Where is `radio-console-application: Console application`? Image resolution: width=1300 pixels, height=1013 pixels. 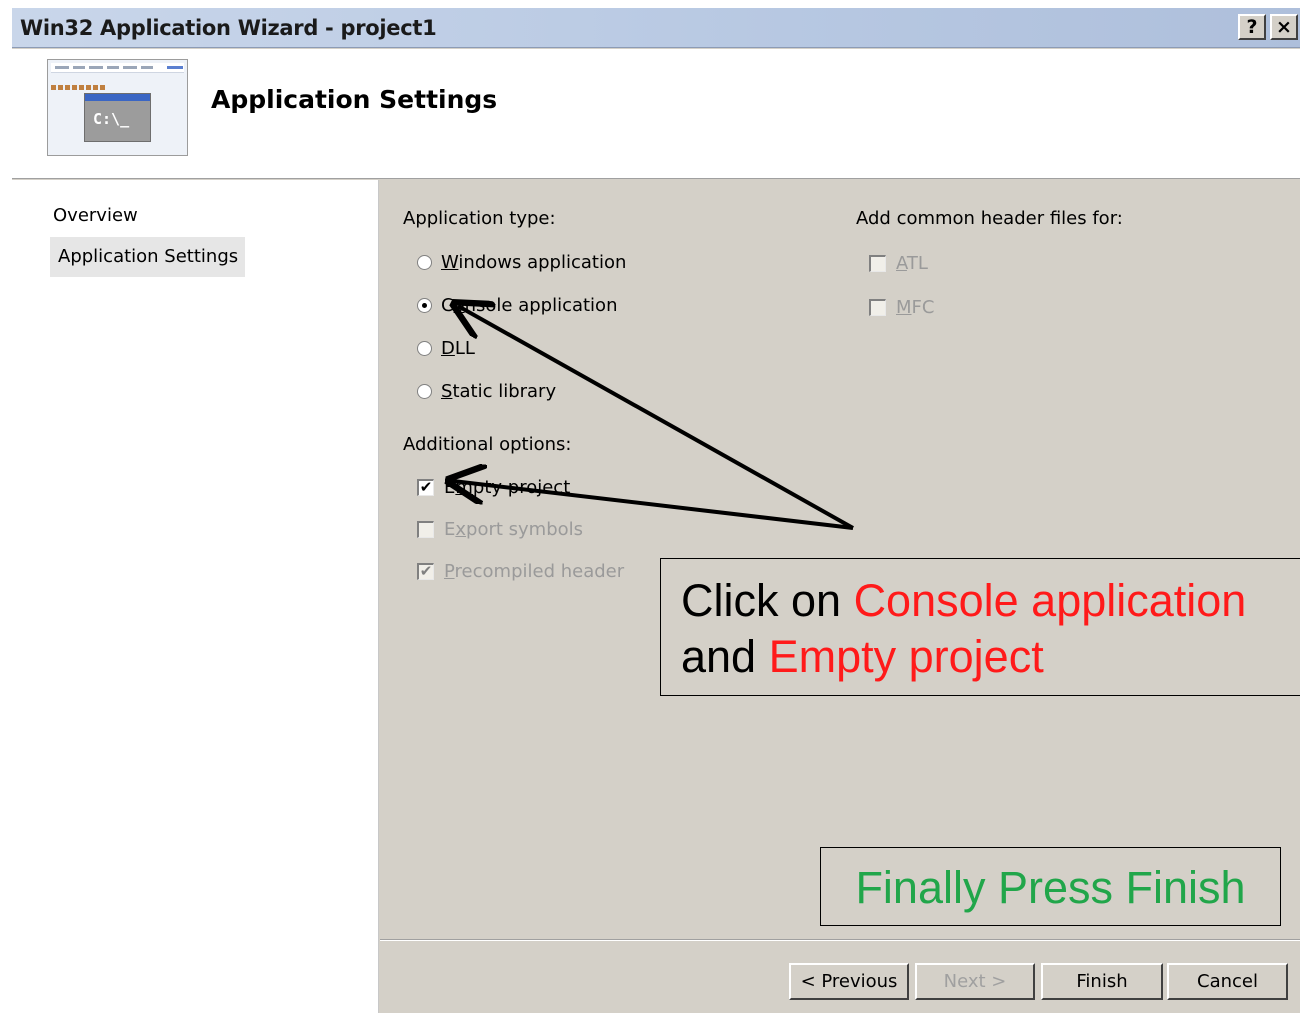 radio-console-application: Console application is located at coordinates (517, 305).